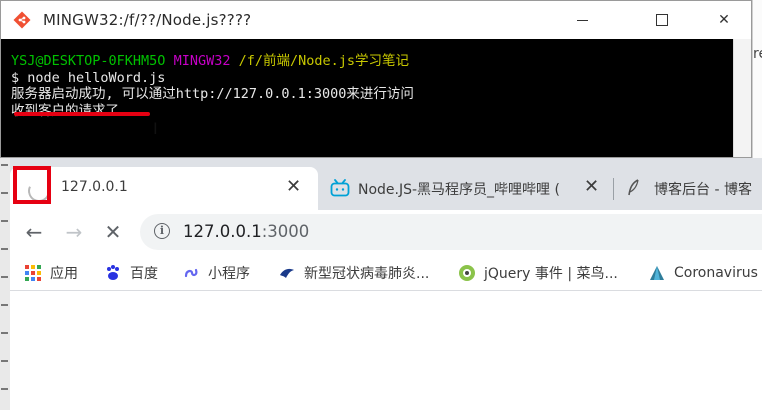 The image size is (762, 410). I want to click on minimize-button, so click(582, 20).